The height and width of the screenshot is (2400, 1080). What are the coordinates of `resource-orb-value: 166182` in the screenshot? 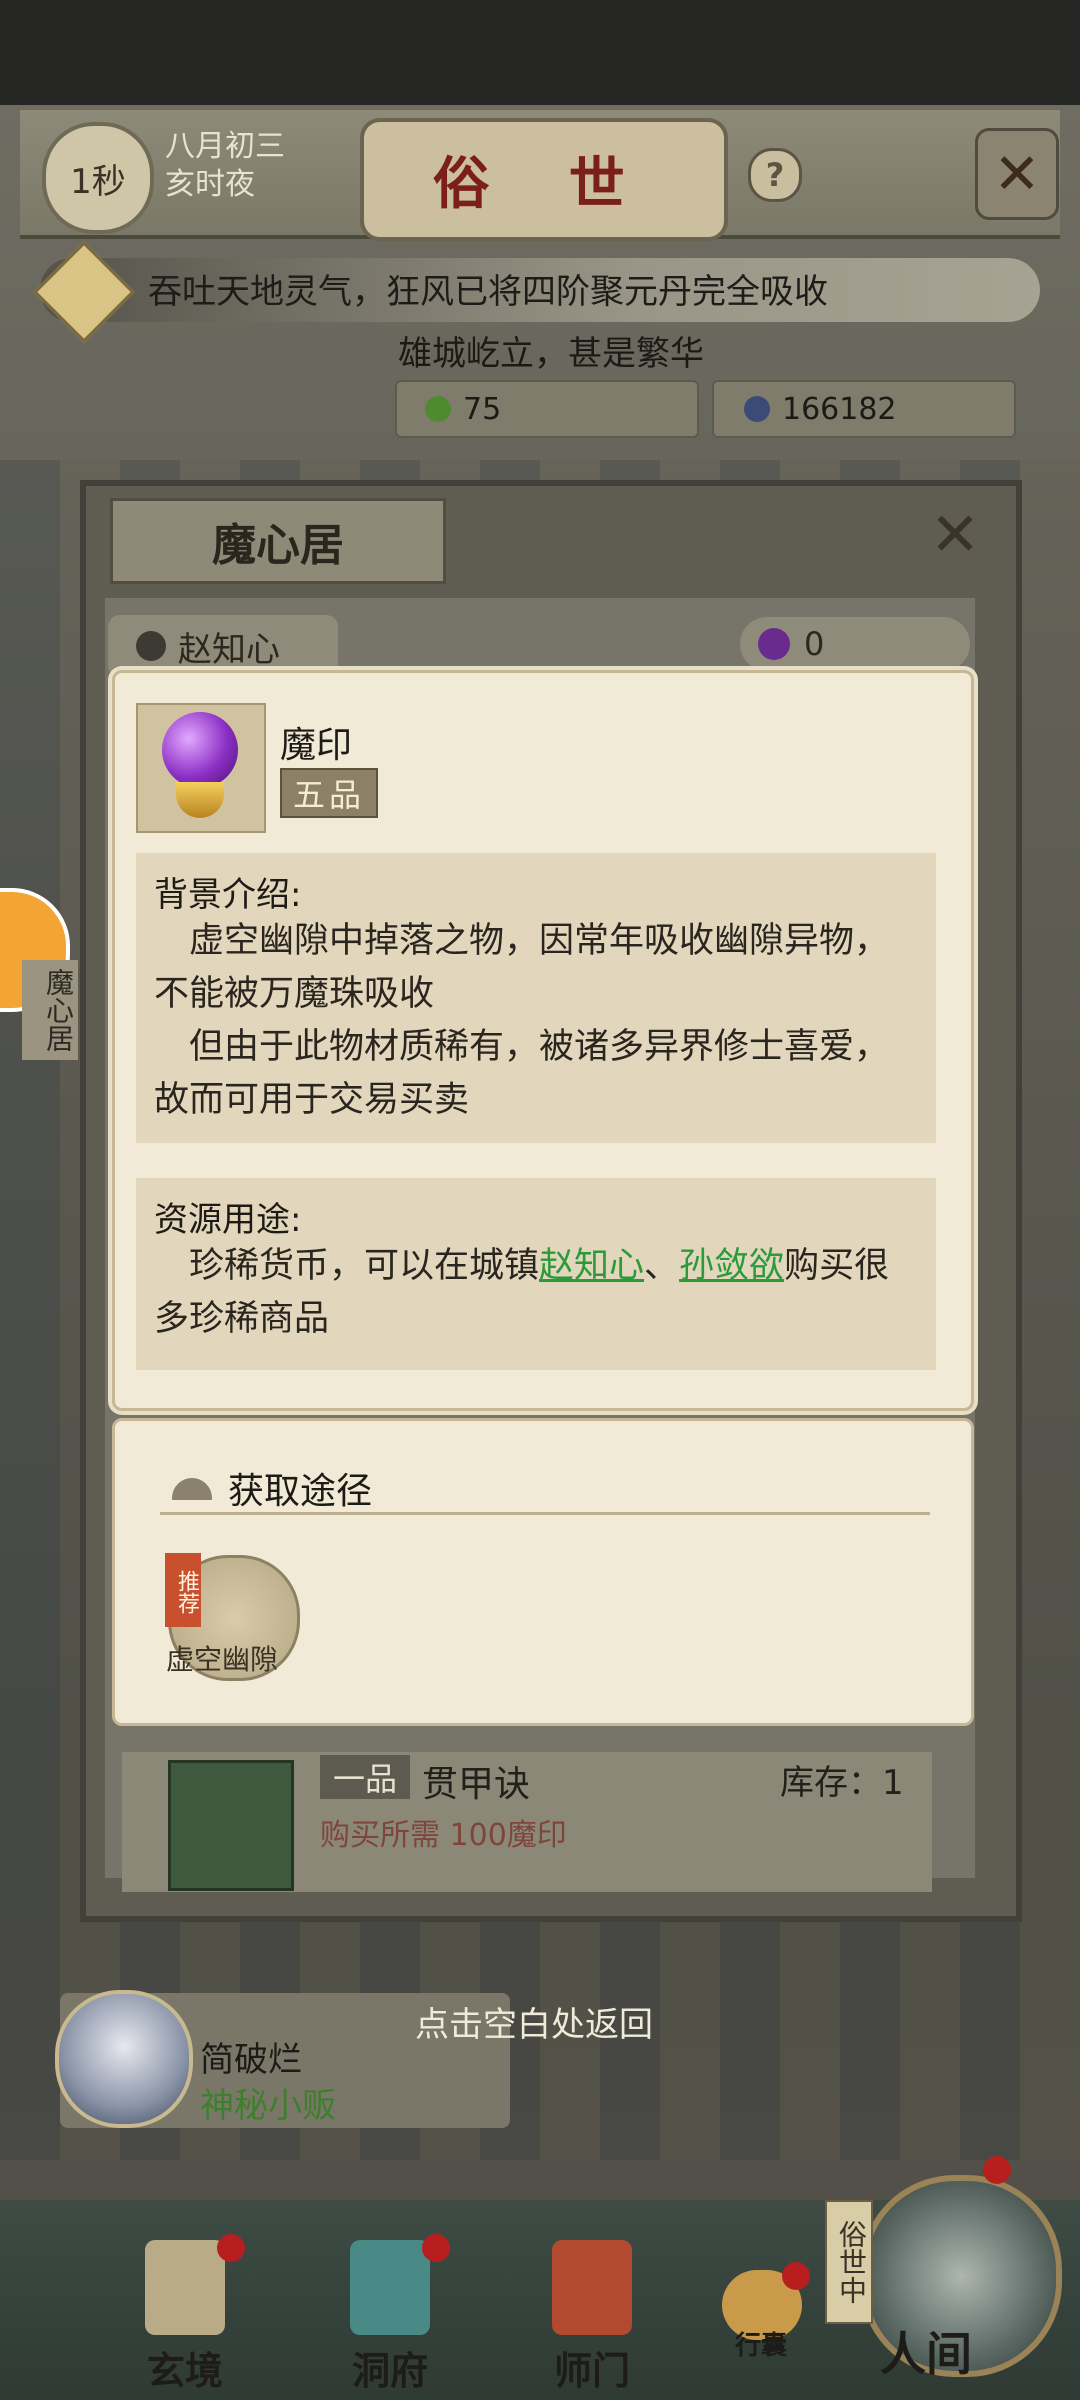 It's located at (839, 409).